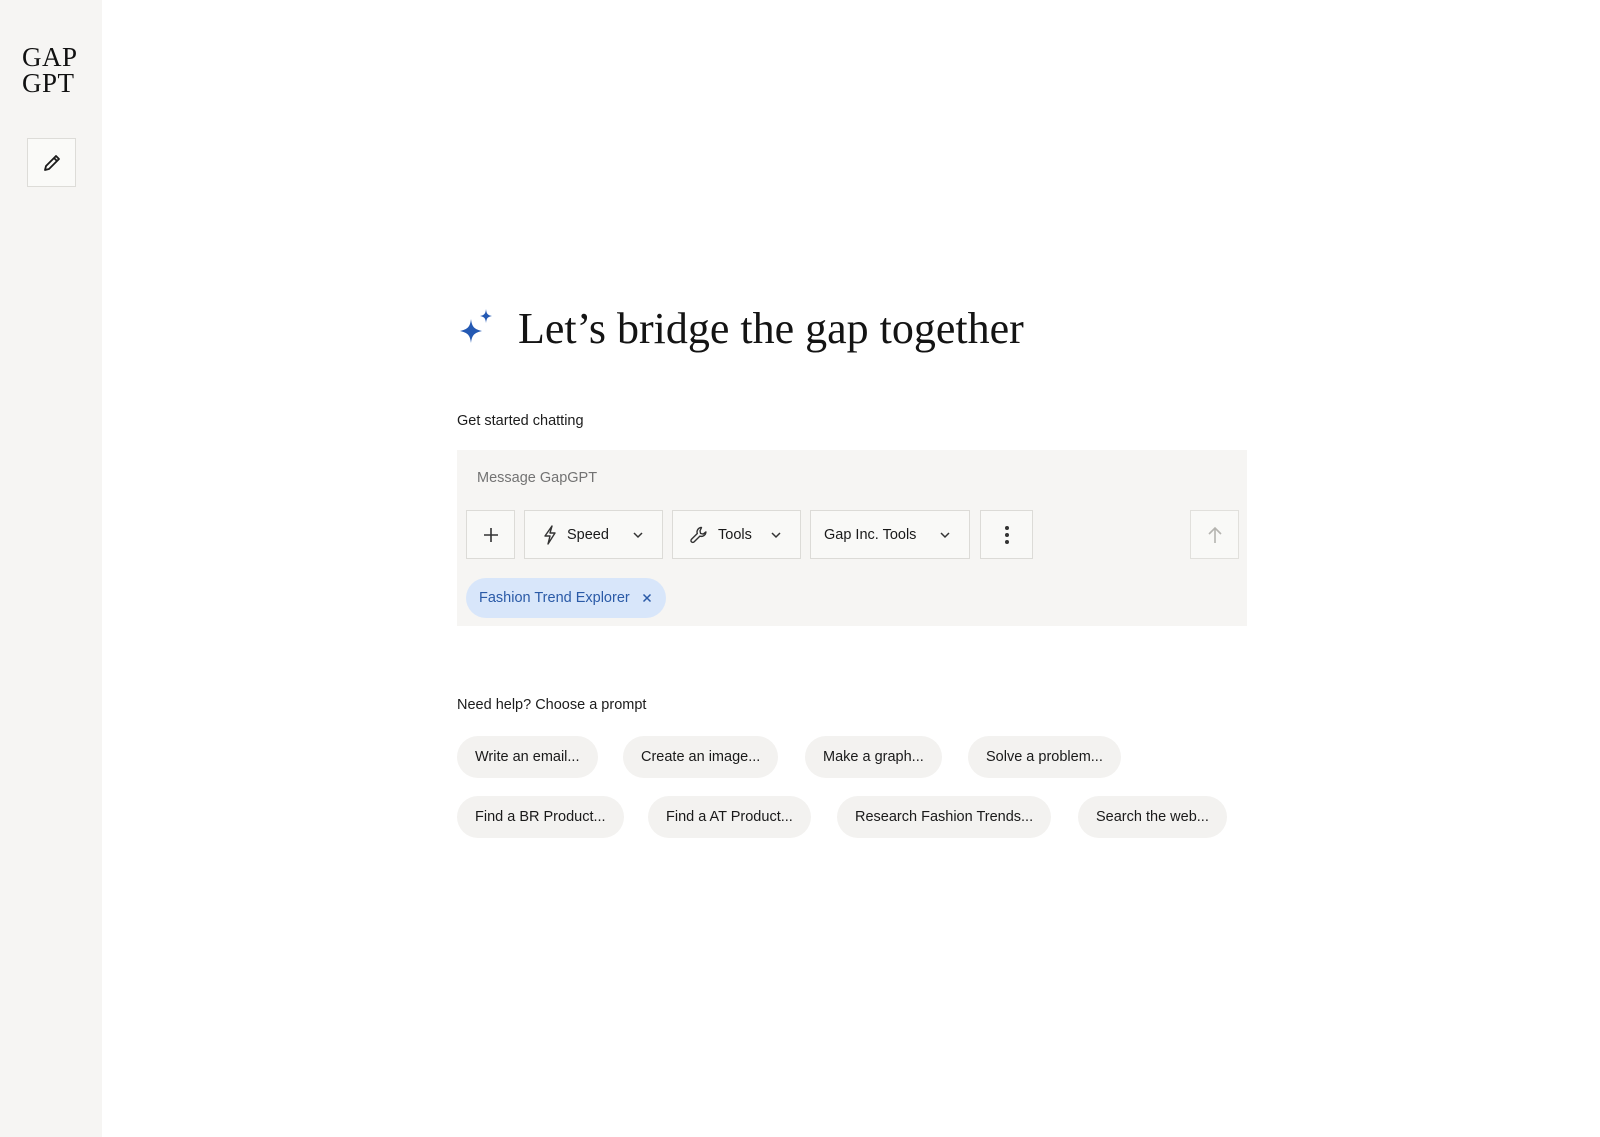 Image resolution: width=1600 pixels, height=1137 pixels. I want to click on gapgpt-logo: GAP GPT, so click(52, 70).